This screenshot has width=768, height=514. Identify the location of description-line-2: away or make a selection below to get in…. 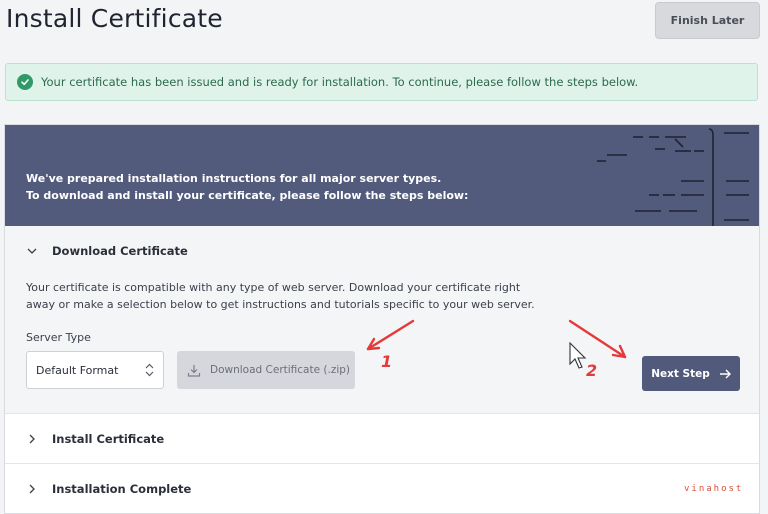
(280, 304).